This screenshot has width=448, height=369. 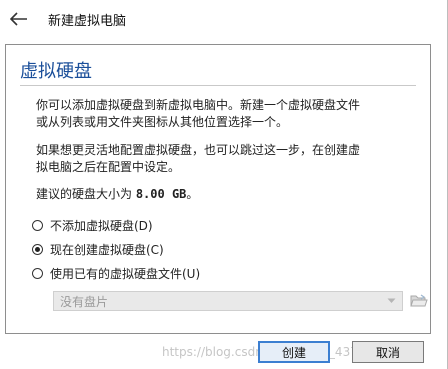 What do you see at coordinates (125, 274) in the screenshot?
I see `radio-label: 使用已有的虚拟硬盘文件(U)` at bounding box center [125, 274].